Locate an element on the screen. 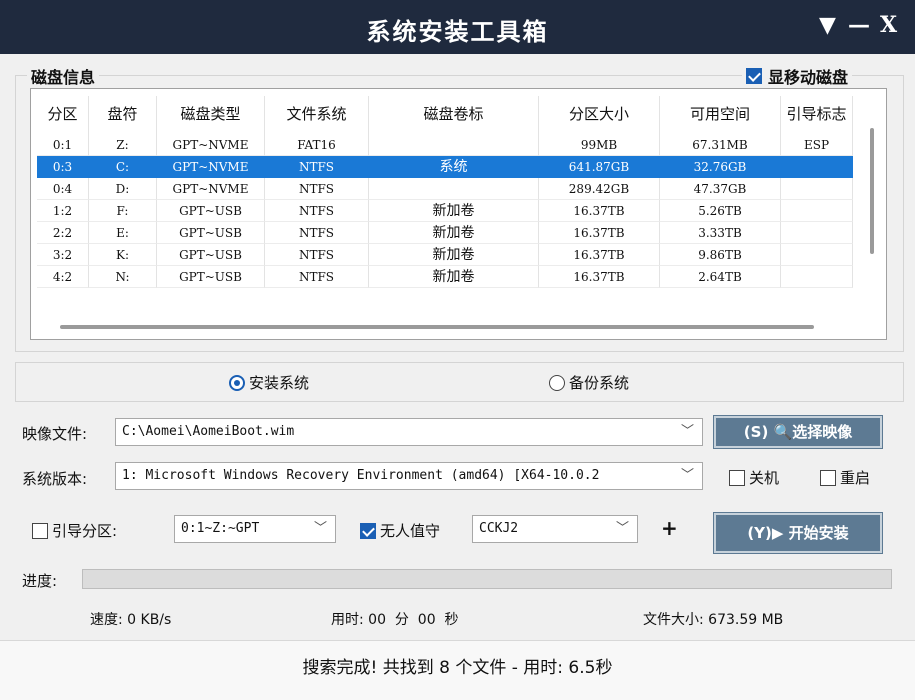 The height and width of the screenshot is (700, 915). boot-partition-value: 0:1~Z:~GPT is located at coordinates (220, 528).